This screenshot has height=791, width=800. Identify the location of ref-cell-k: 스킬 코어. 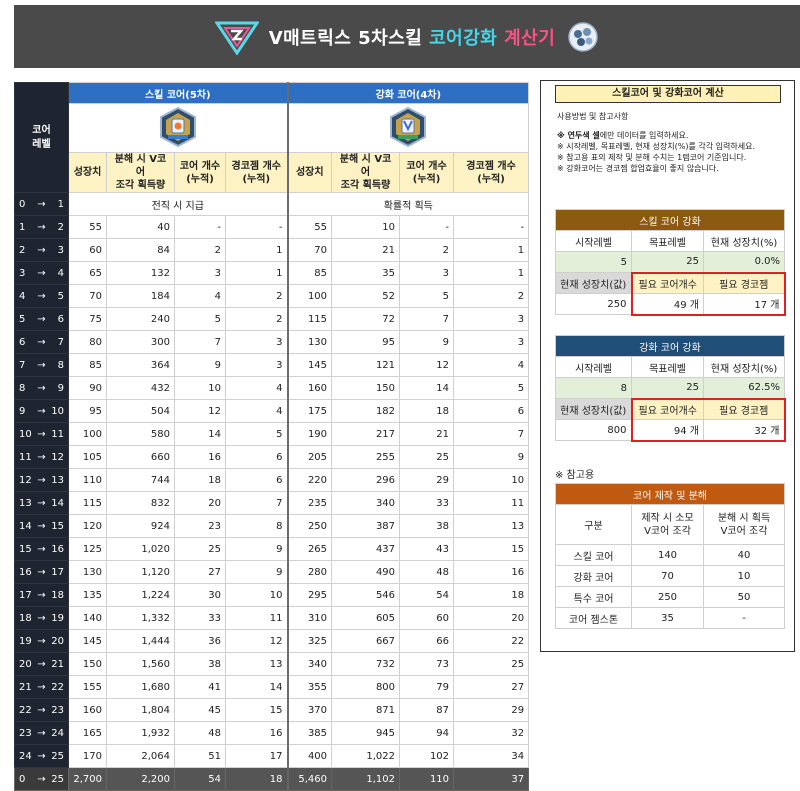
(593, 555).